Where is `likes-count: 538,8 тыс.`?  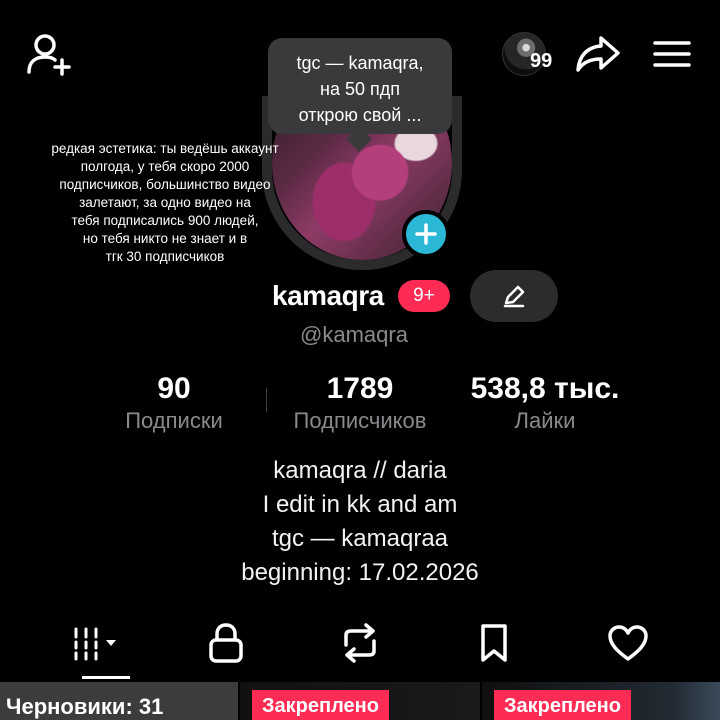
likes-count: 538,8 тыс. is located at coordinates (545, 389).